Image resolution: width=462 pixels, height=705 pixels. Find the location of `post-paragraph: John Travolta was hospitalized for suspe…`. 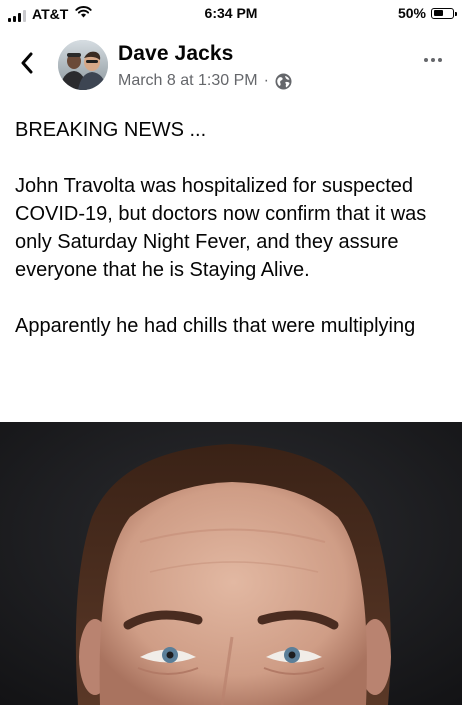

post-paragraph: John Travolta was hospitalized for suspe… is located at coordinates (221, 228).